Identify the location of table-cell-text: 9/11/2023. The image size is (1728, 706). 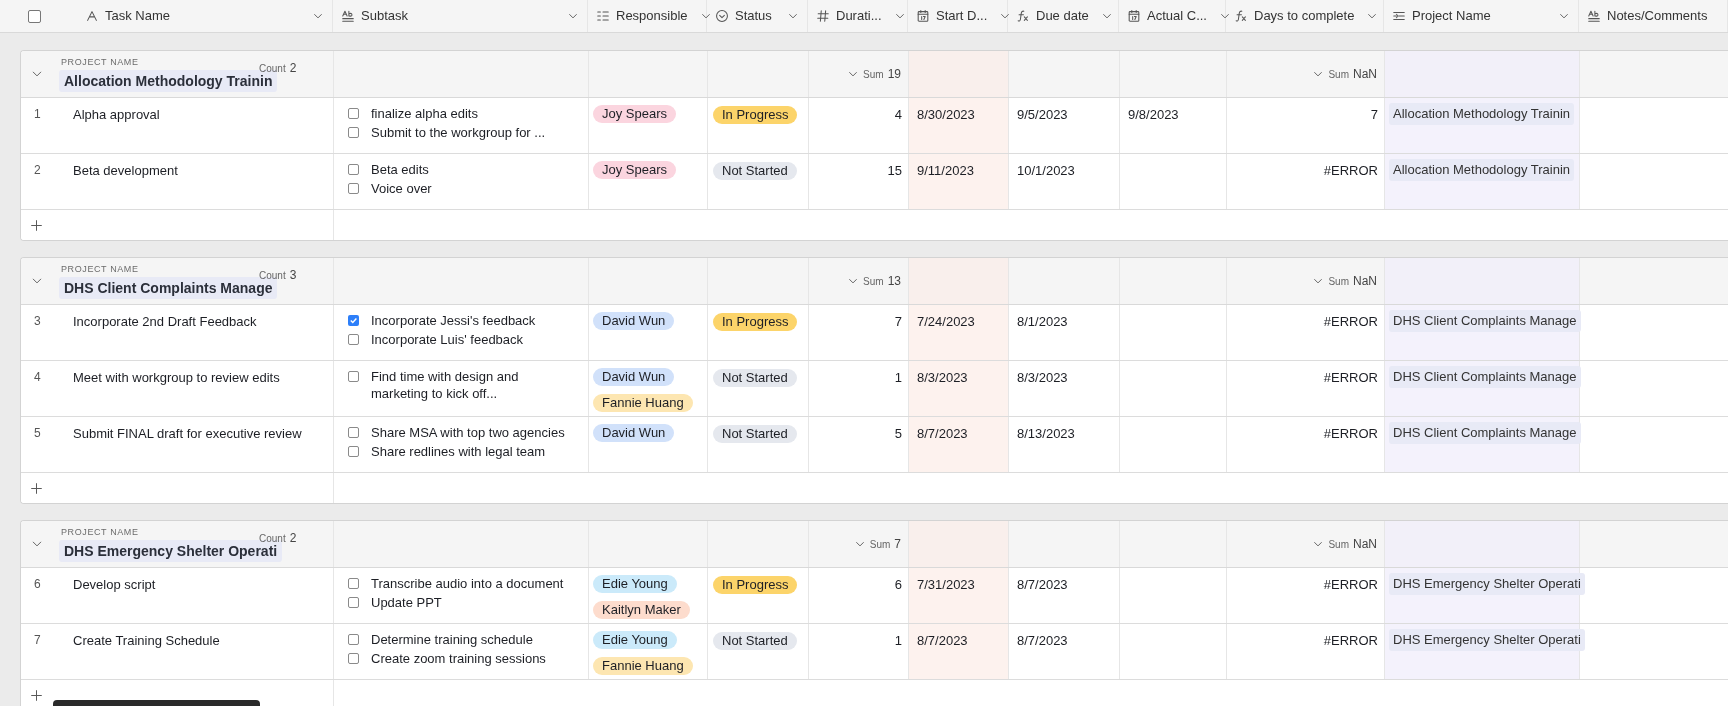
(945, 170).